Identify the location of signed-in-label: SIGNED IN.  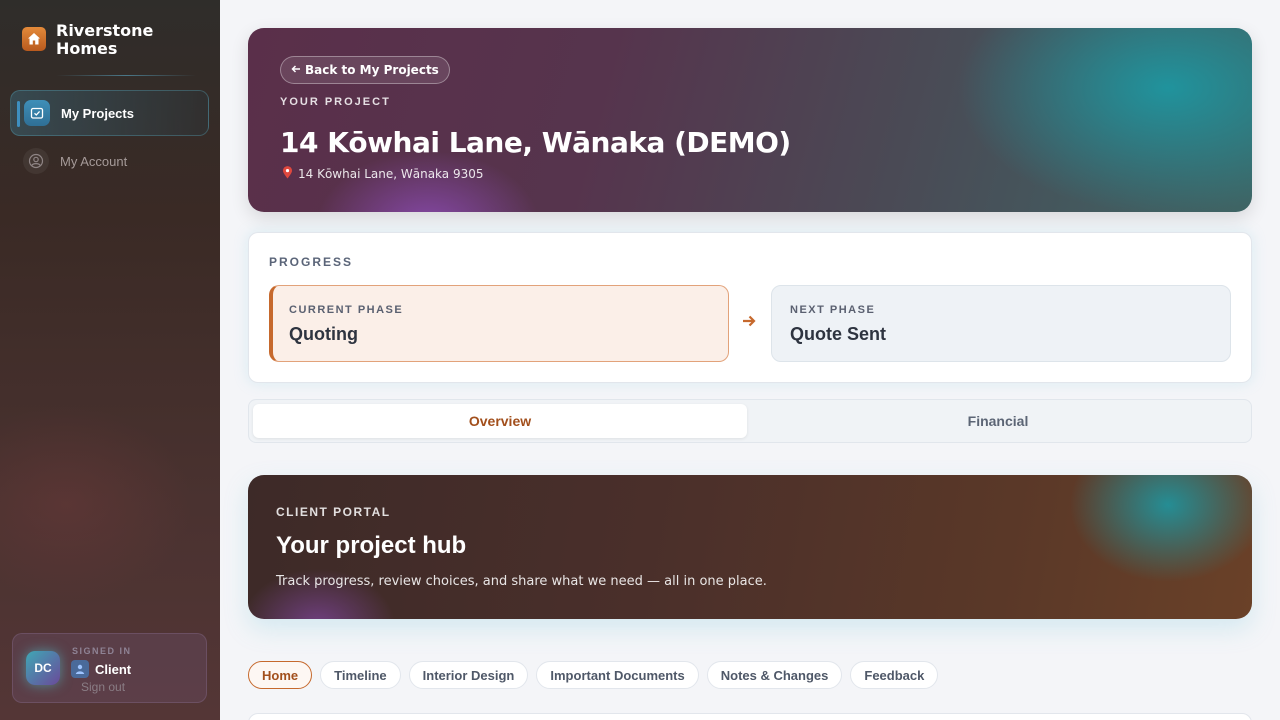
(102, 651).